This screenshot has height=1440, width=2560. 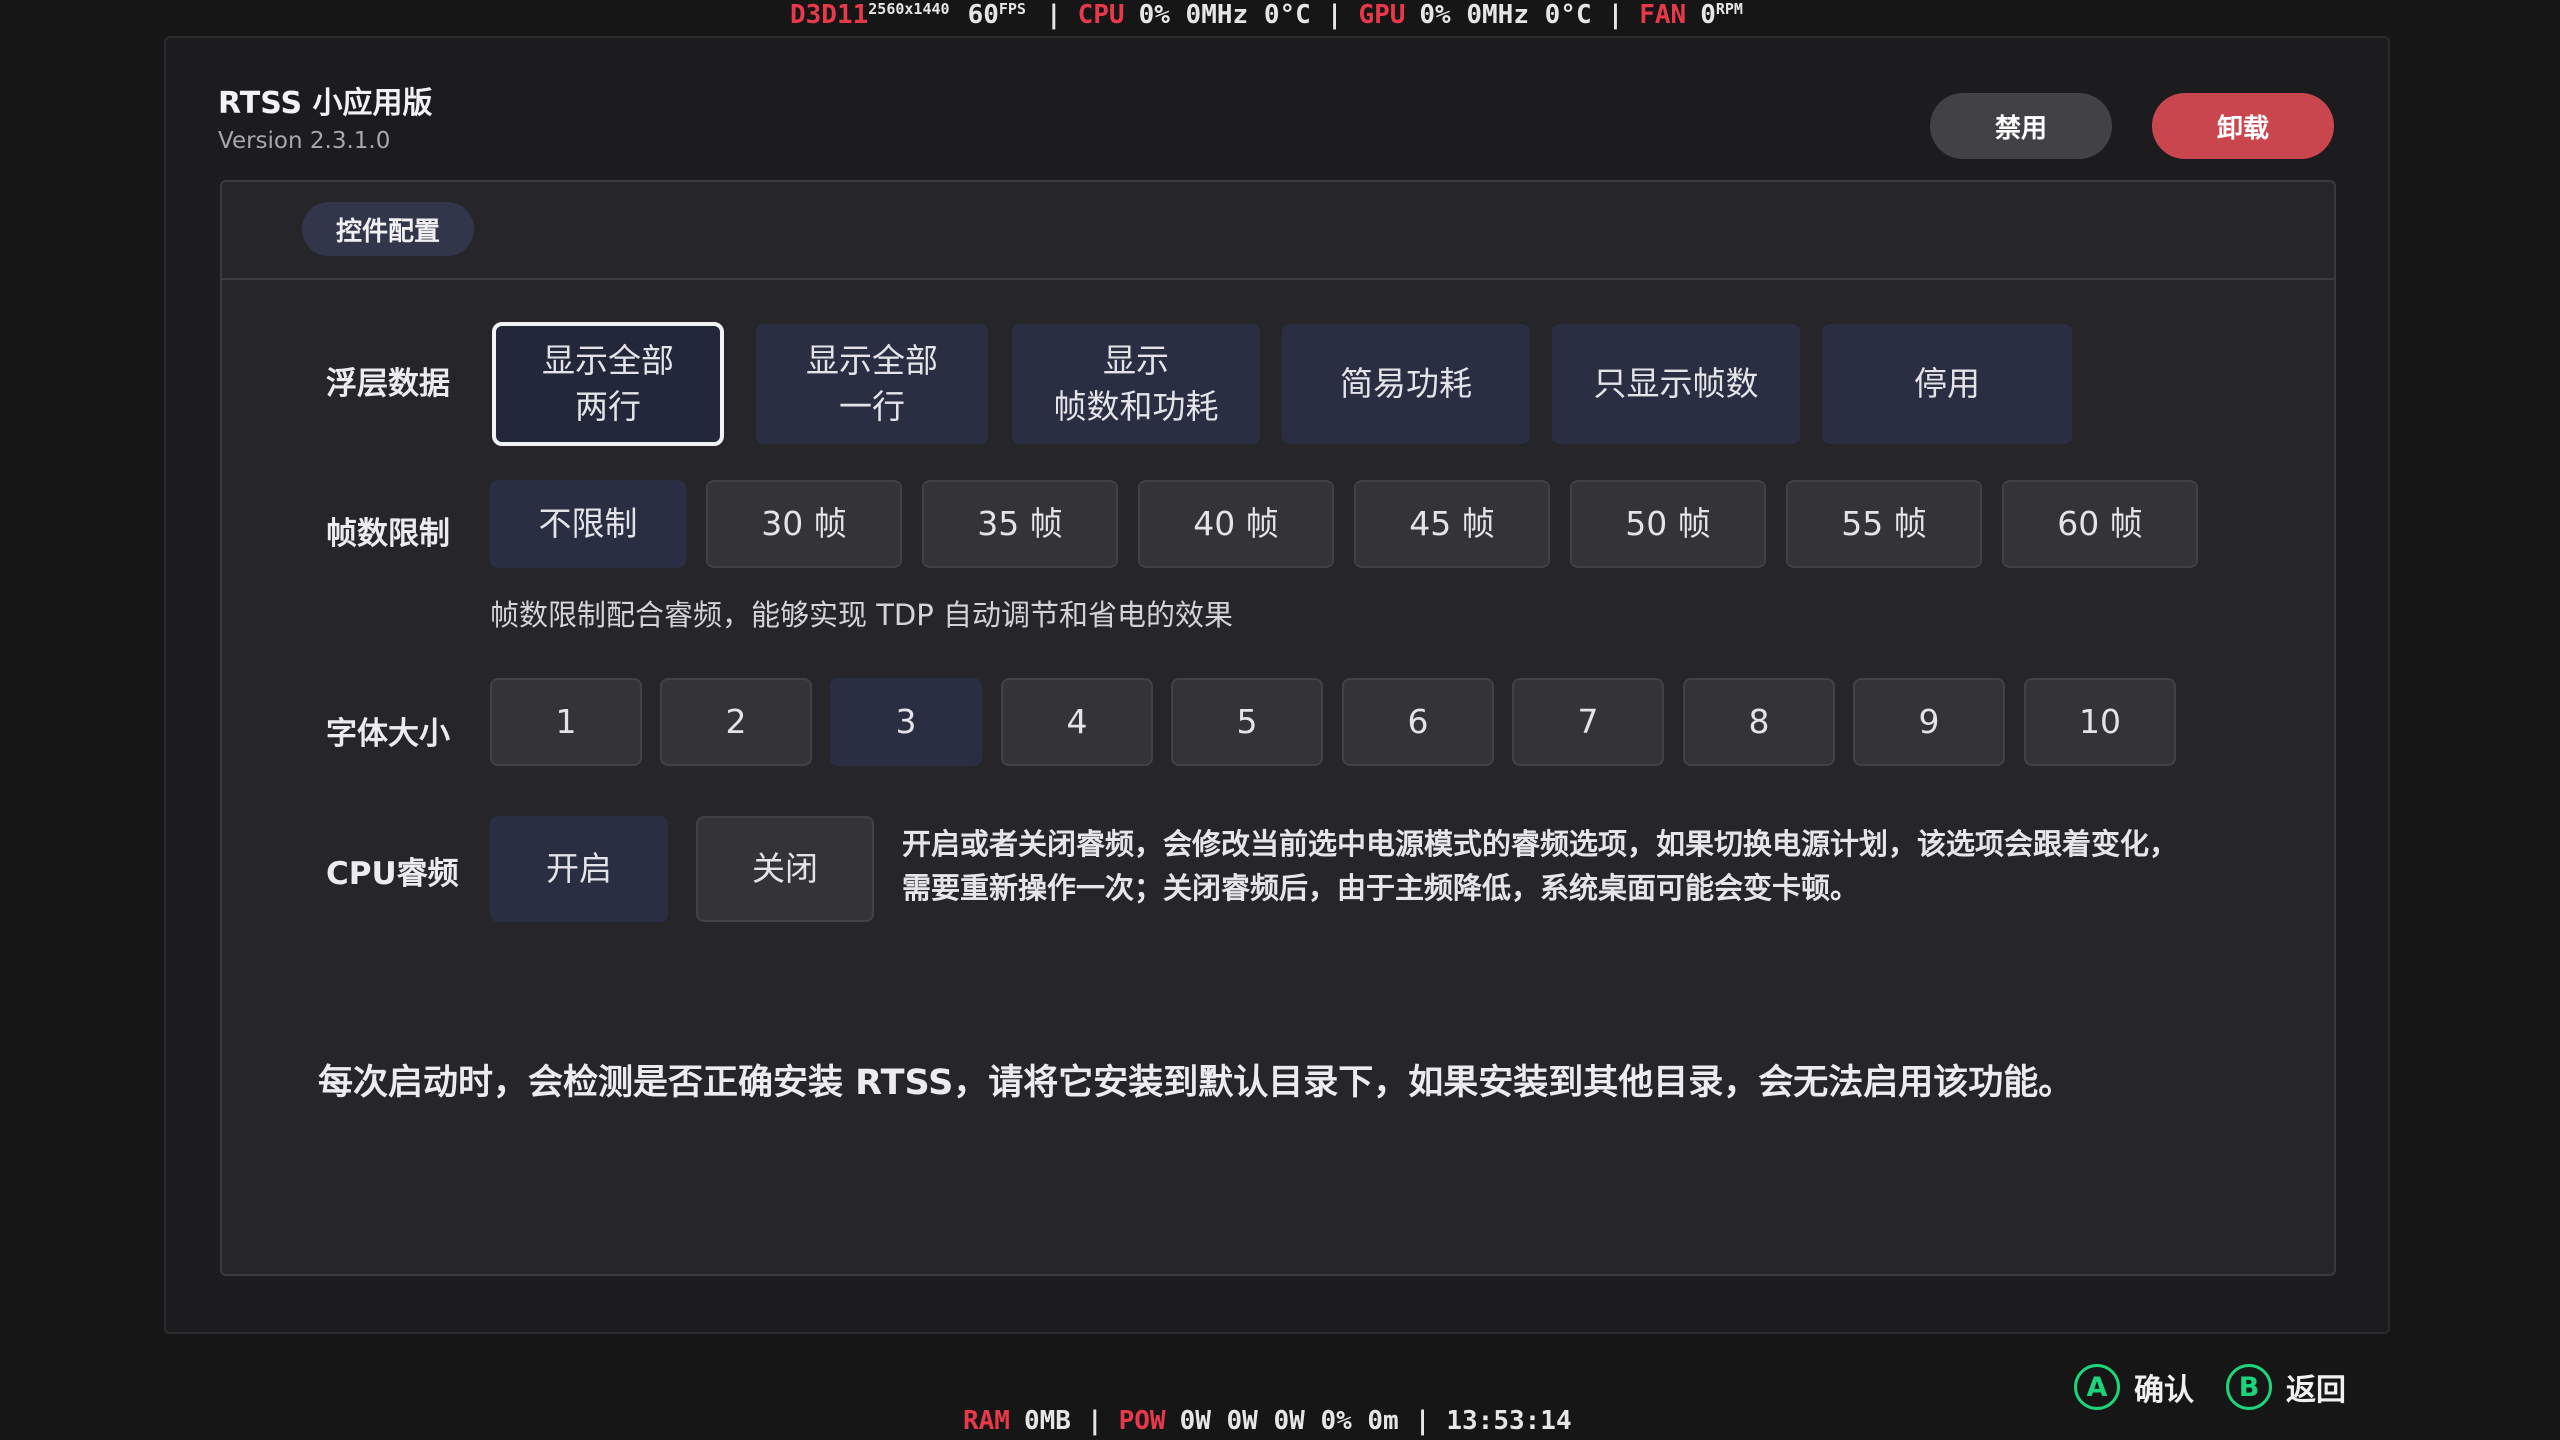 What do you see at coordinates (1278, 279) in the screenshot?
I see `panel-divider` at bounding box center [1278, 279].